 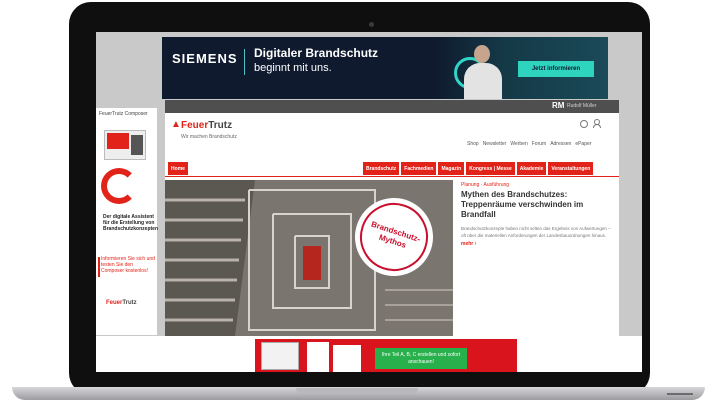 What do you see at coordinates (280, 356) in the screenshot?
I see `ad-laptop-image` at bounding box center [280, 356].